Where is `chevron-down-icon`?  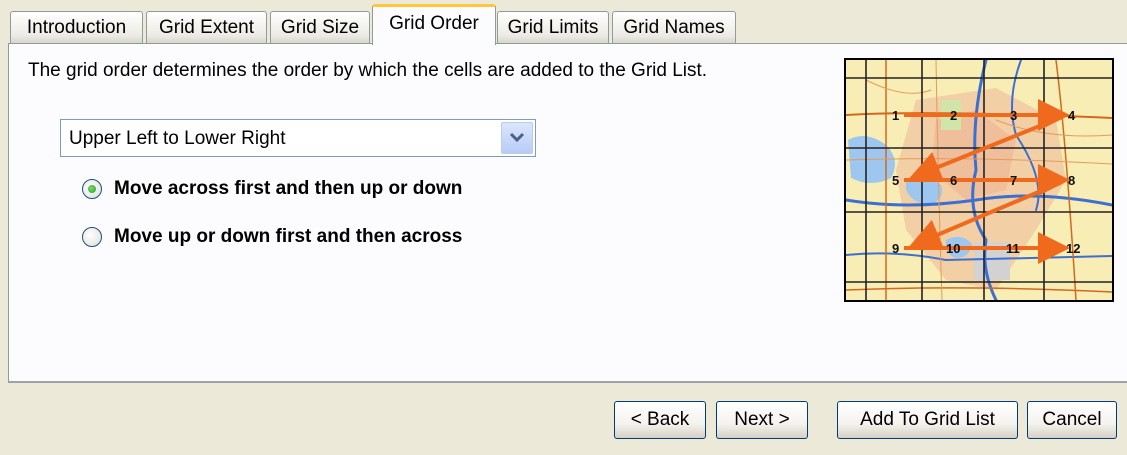
chevron-down-icon is located at coordinates (517, 137).